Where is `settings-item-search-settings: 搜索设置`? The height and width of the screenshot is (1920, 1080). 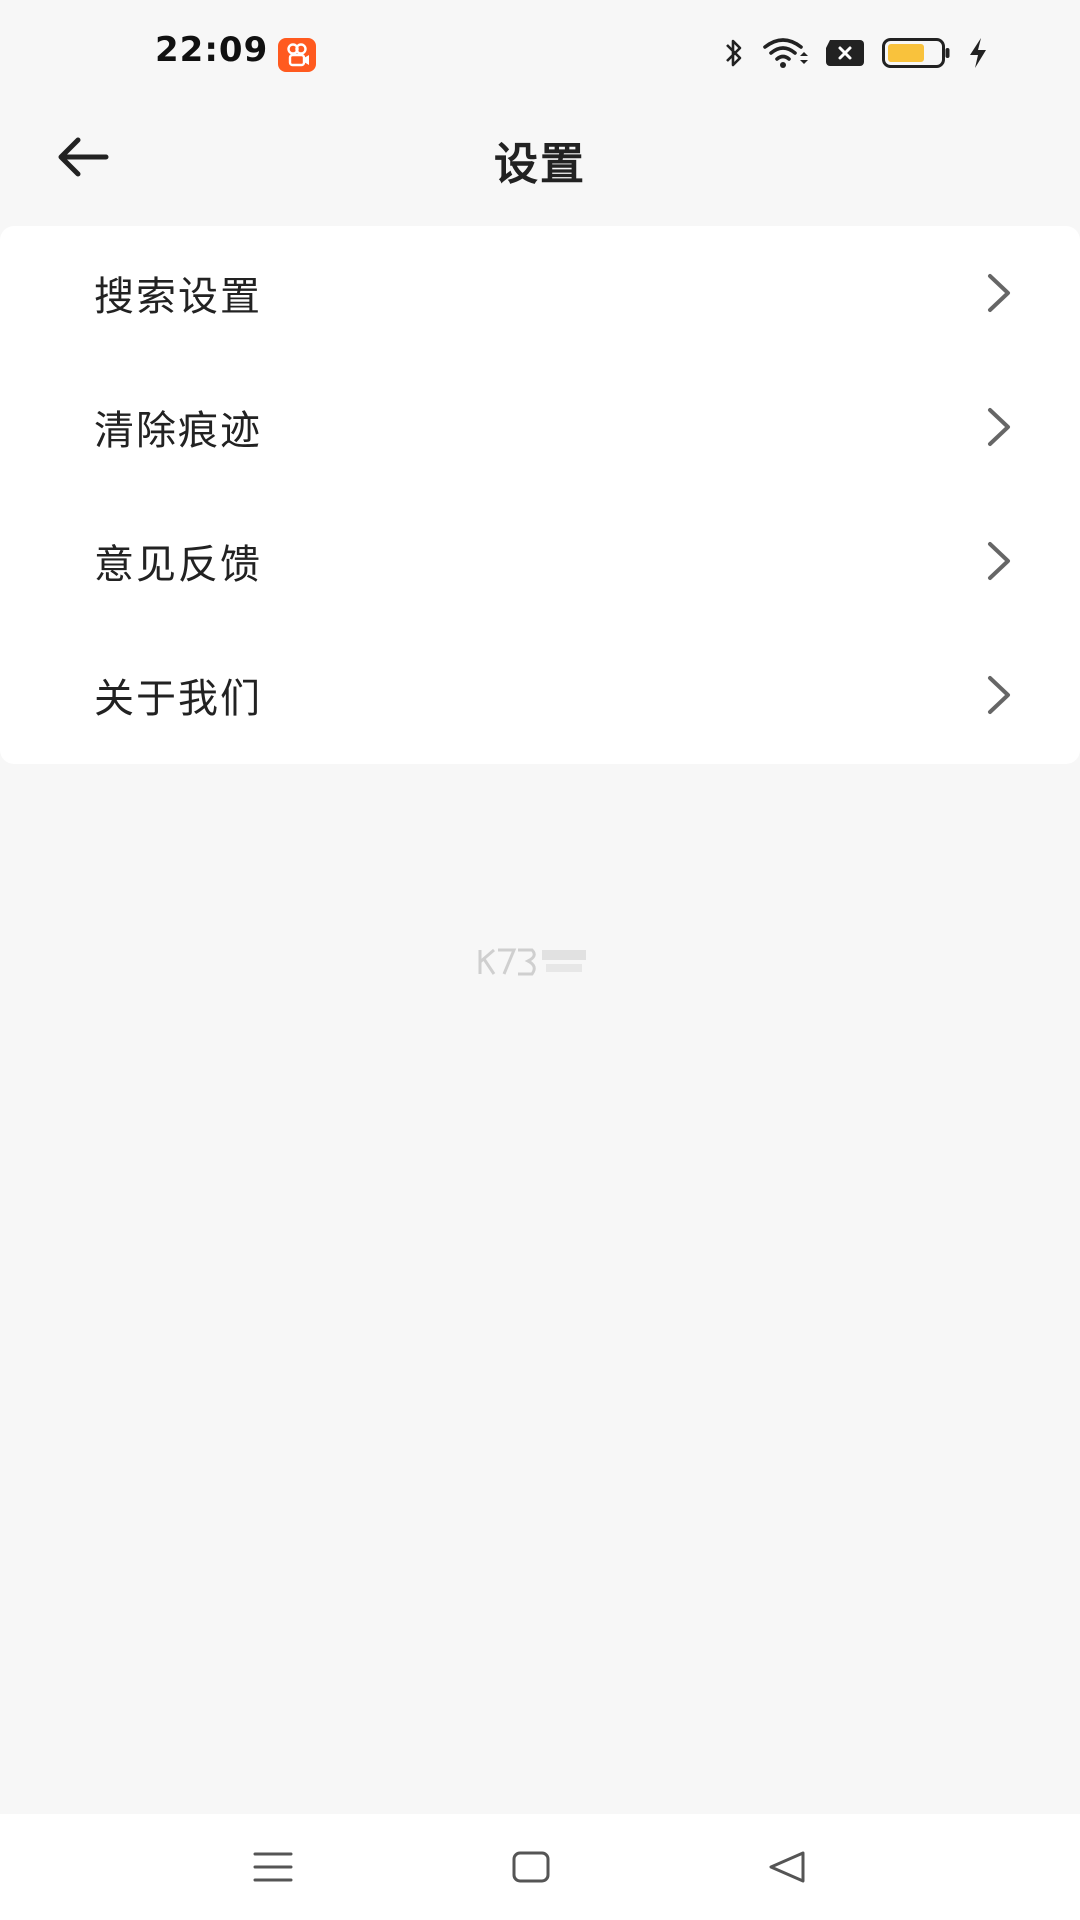 settings-item-search-settings: 搜索设置 is located at coordinates (540, 293).